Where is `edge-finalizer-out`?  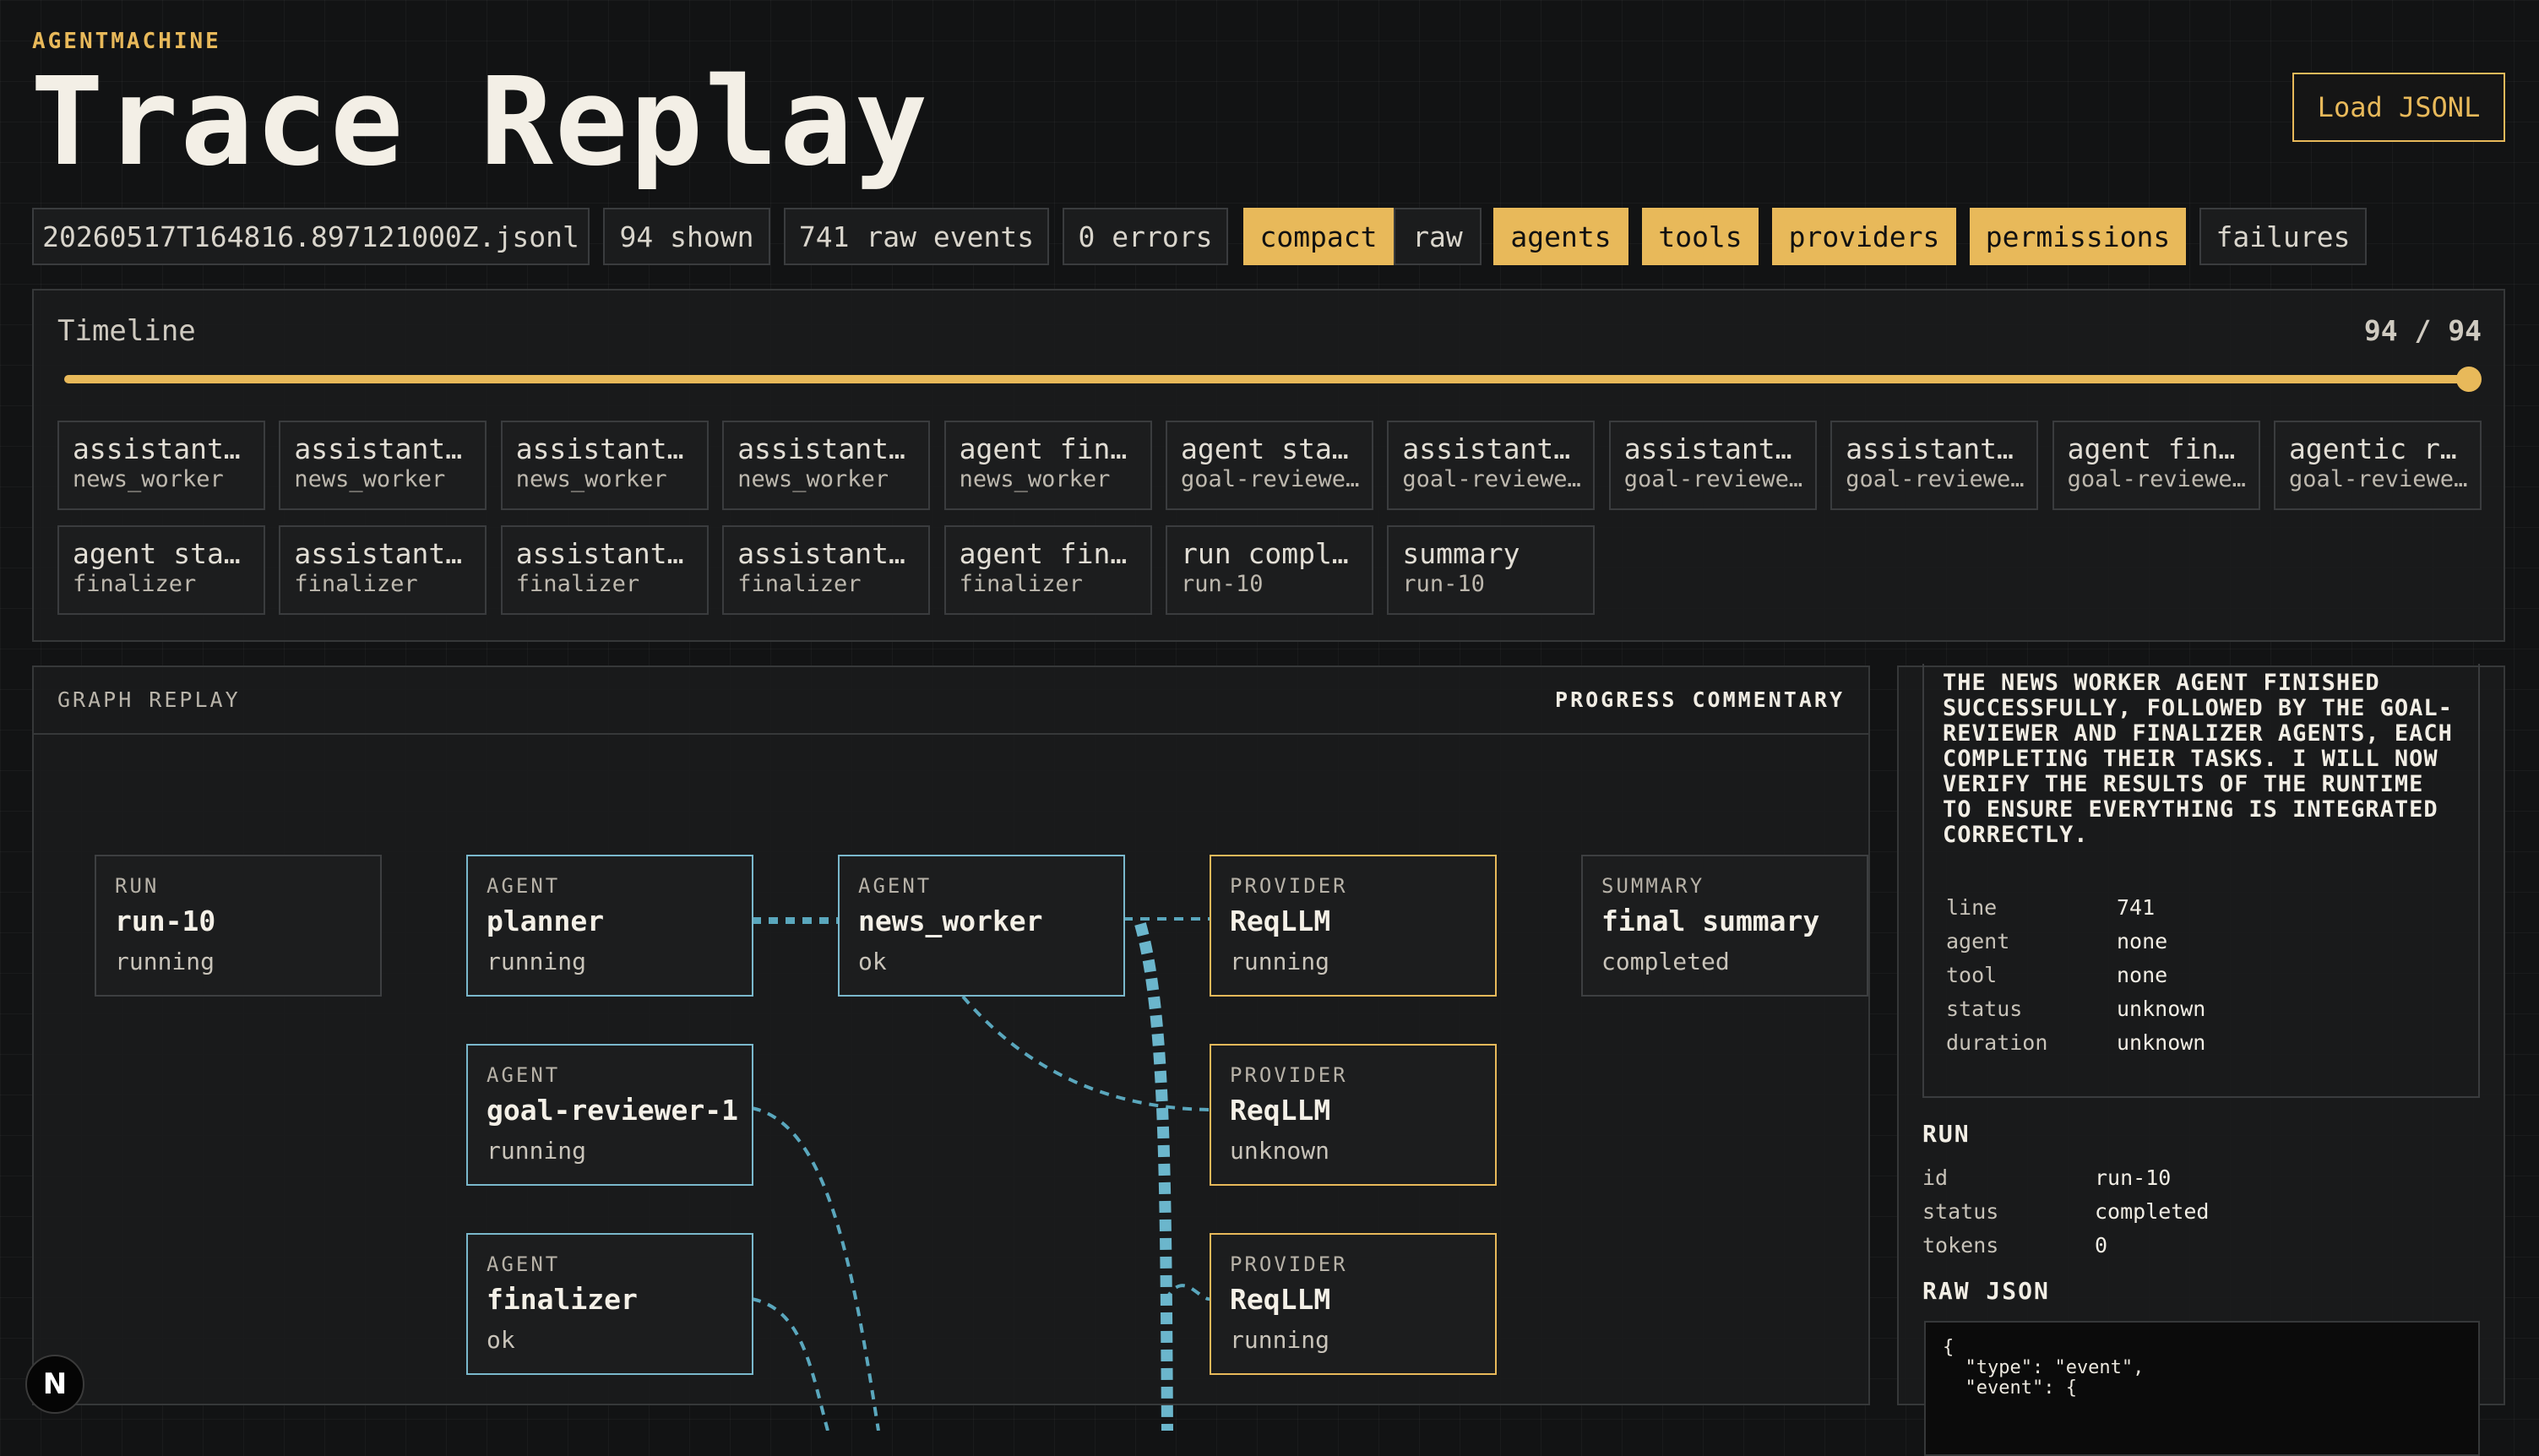
edge-finalizer-out is located at coordinates (790, 1364).